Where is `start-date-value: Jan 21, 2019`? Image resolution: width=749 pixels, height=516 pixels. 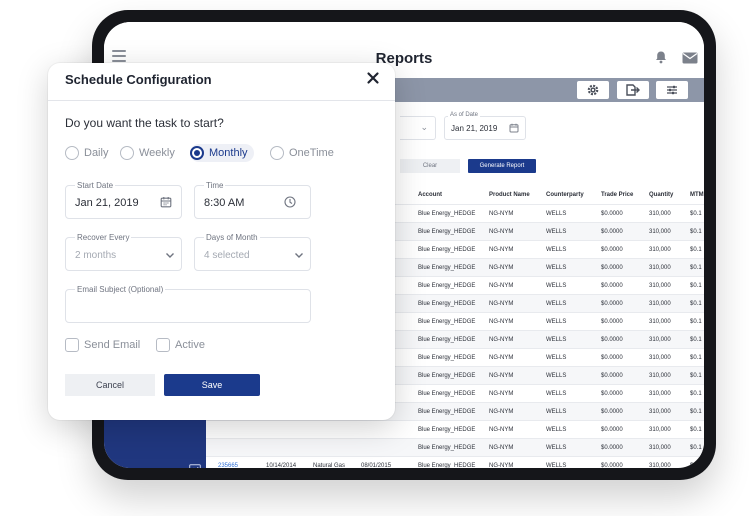 start-date-value: Jan 21, 2019 is located at coordinates (107, 203).